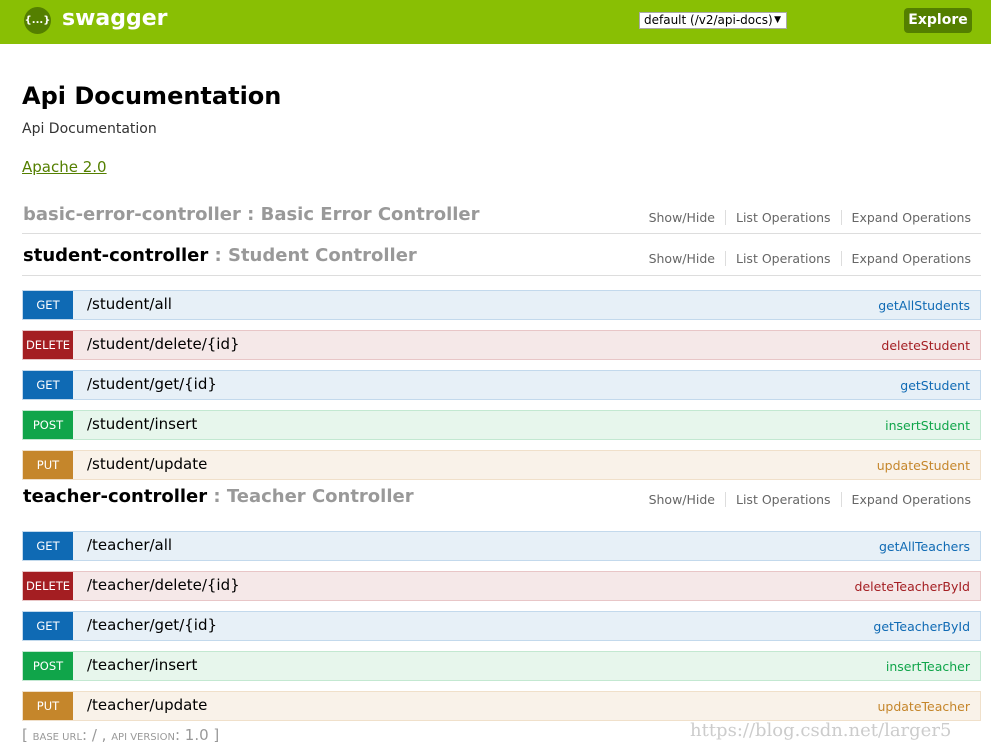  I want to click on api-version-label: API VERSION, so click(143, 737).